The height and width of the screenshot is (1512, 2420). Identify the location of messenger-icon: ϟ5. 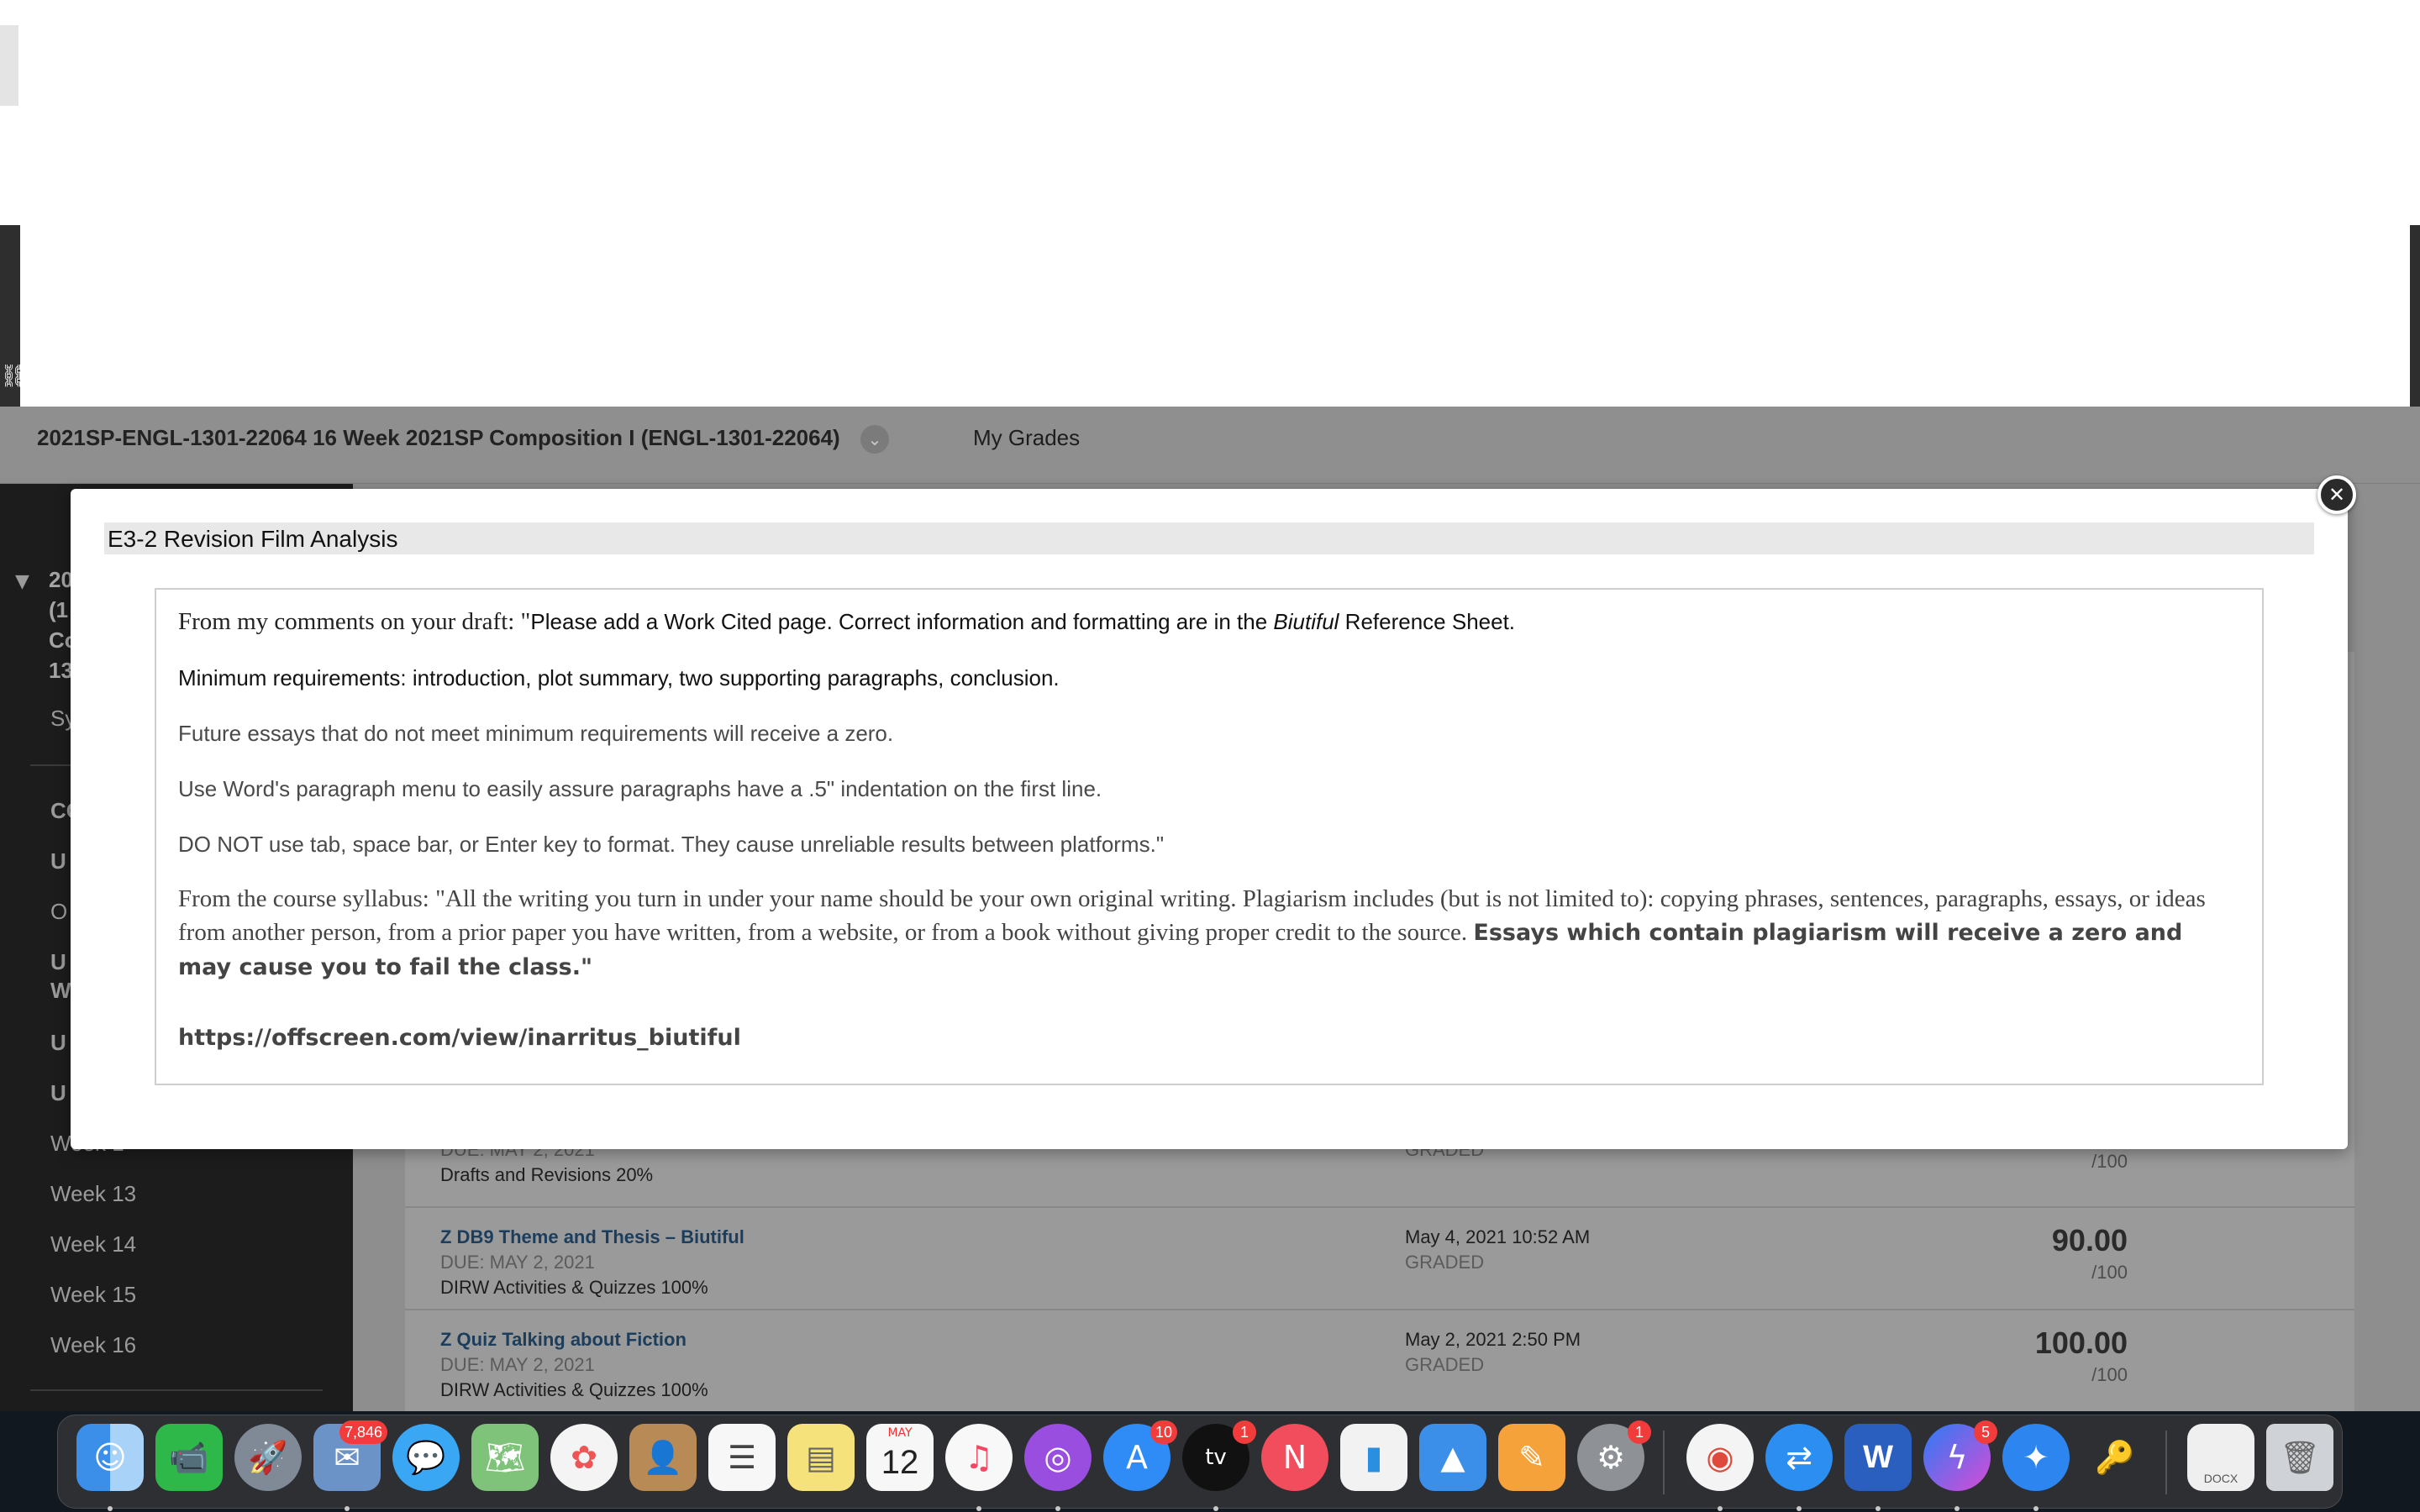
(1960, 1465).